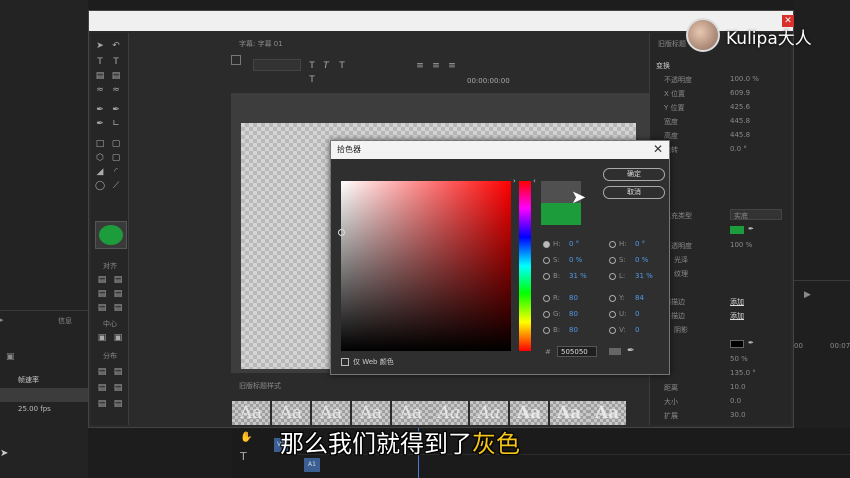 The width and height of the screenshot is (850, 478). What do you see at coordinates (261, 44) in the screenshot?
I see `title-tab: 字幕: 字幕 01` at bounding box center [261, 44].